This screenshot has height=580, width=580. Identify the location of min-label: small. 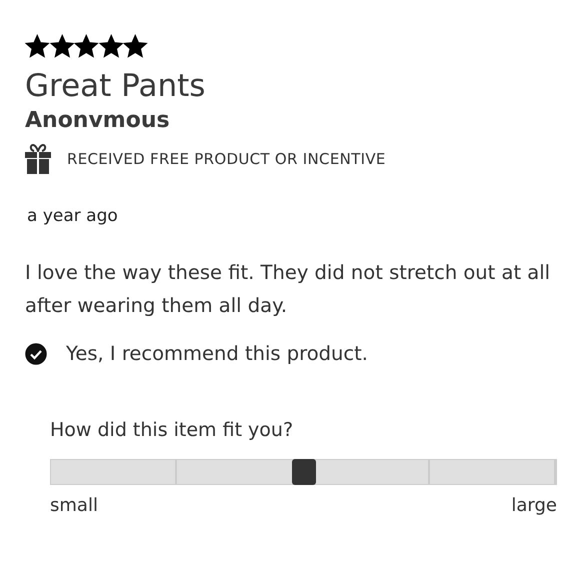
(74, 505).